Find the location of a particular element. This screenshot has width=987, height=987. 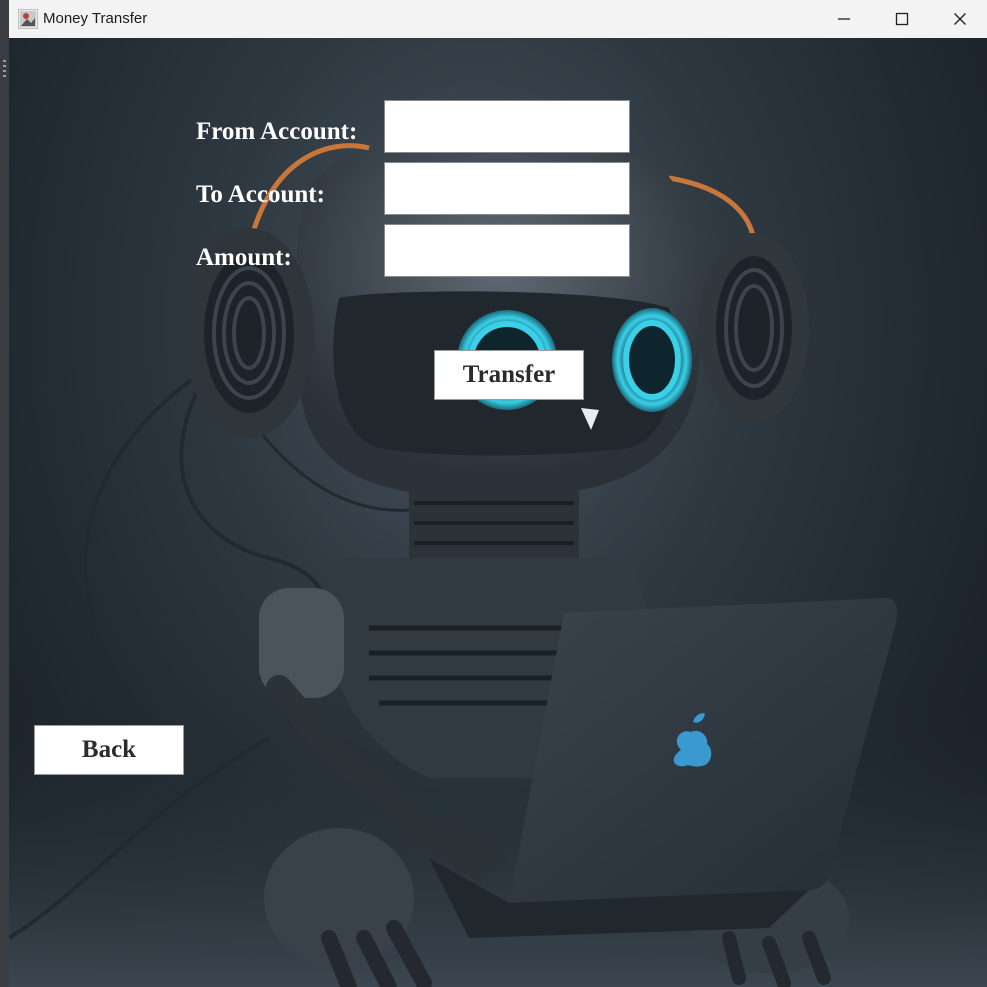

to-account-field is located at coordinates (507, 188).